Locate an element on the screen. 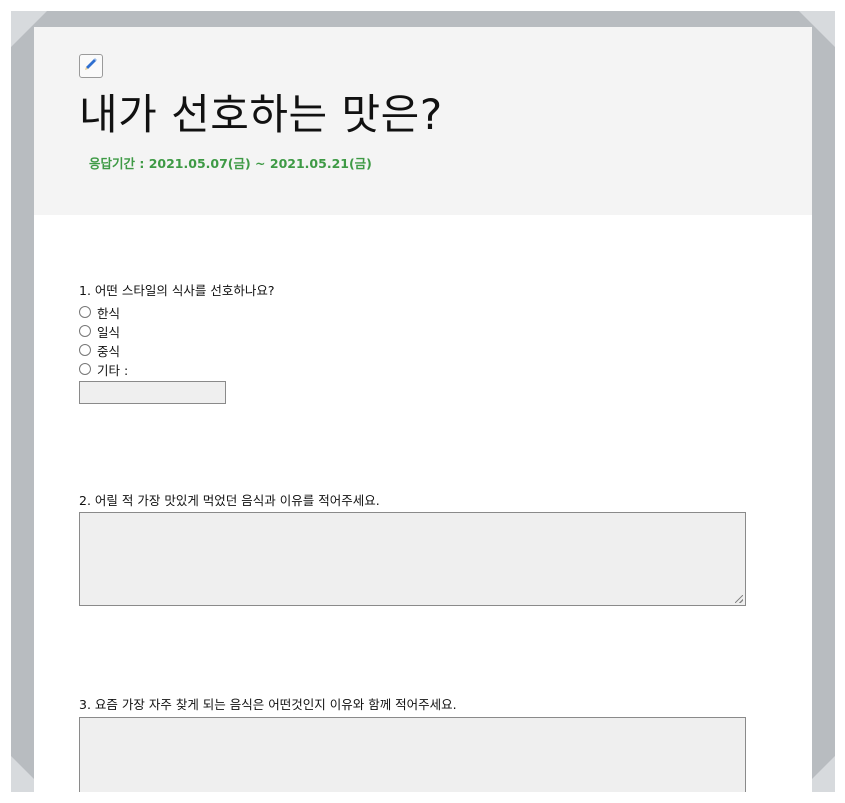  option-korean: 한식 is located at coordinates (99, 312).